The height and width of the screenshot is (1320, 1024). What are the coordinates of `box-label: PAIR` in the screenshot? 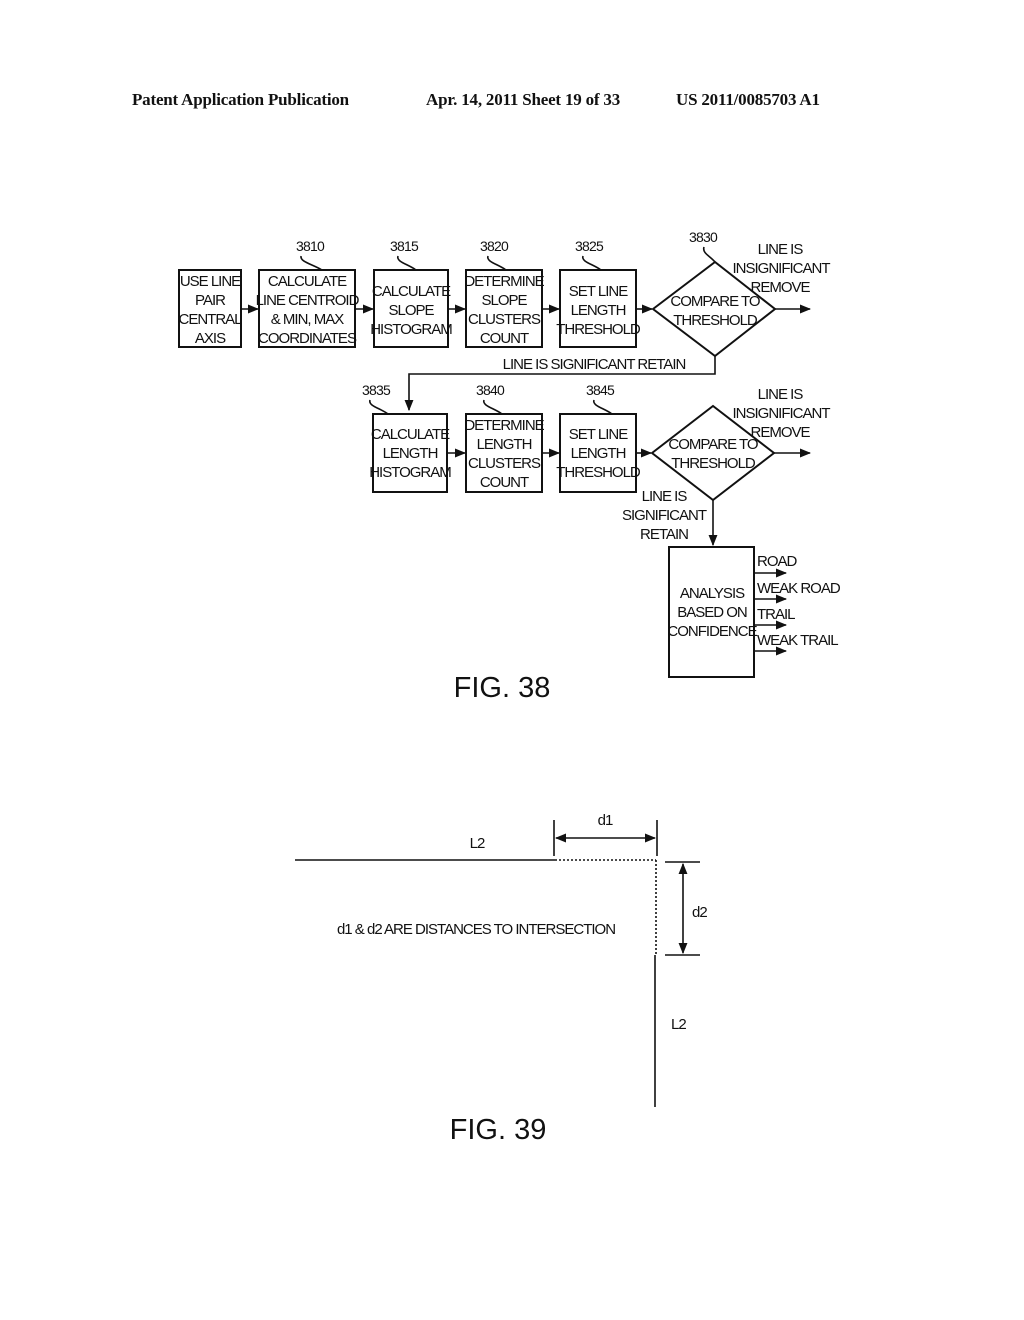 It's located at (210, 300).